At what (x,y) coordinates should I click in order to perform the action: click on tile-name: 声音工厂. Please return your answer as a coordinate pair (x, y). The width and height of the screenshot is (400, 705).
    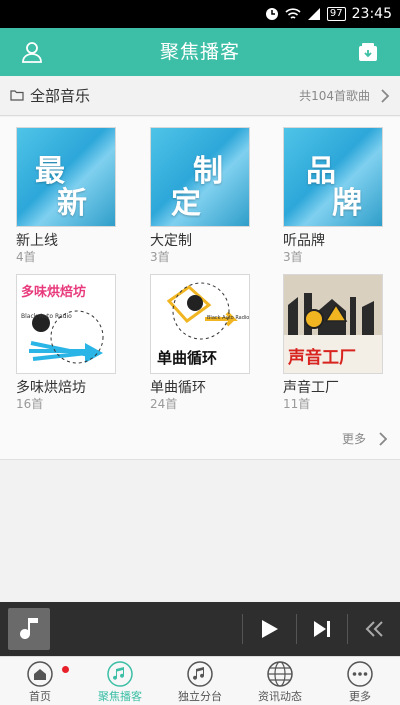
    Looking at the image, I should click on (311, 388).